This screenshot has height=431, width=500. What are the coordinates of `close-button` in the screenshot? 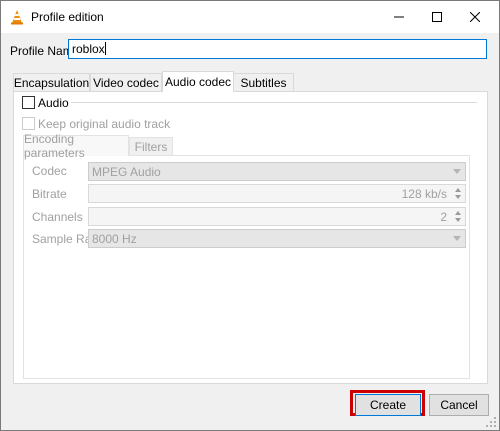 It's located at (475, 17).